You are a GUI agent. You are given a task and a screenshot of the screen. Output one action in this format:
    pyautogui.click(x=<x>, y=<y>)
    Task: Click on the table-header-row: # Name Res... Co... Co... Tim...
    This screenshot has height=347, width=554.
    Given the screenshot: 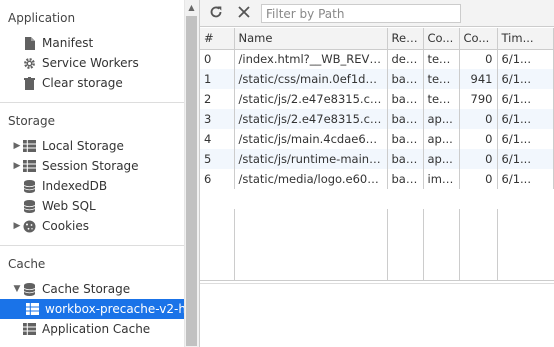 What is the action you would take?
    pyautogui.click(x=377, y=39)
    